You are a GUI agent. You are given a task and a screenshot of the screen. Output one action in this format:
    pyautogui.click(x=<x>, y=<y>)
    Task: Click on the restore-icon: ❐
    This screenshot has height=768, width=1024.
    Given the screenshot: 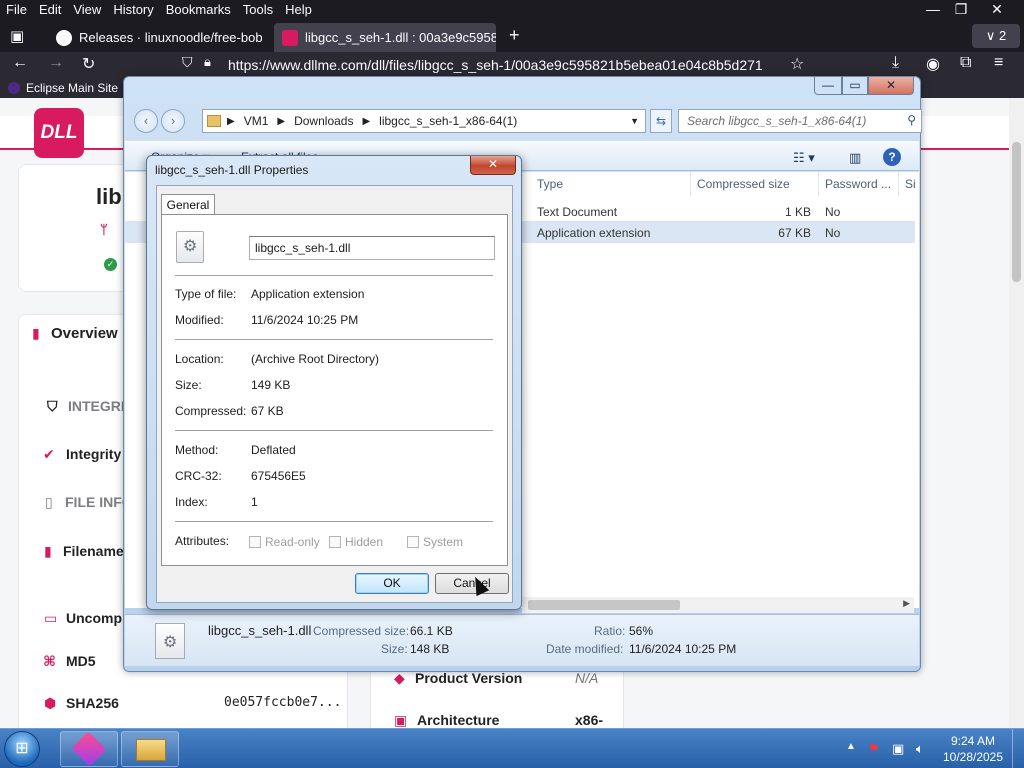 What is the action you would take?
    pyautogui.click(x=961, y=10)
    